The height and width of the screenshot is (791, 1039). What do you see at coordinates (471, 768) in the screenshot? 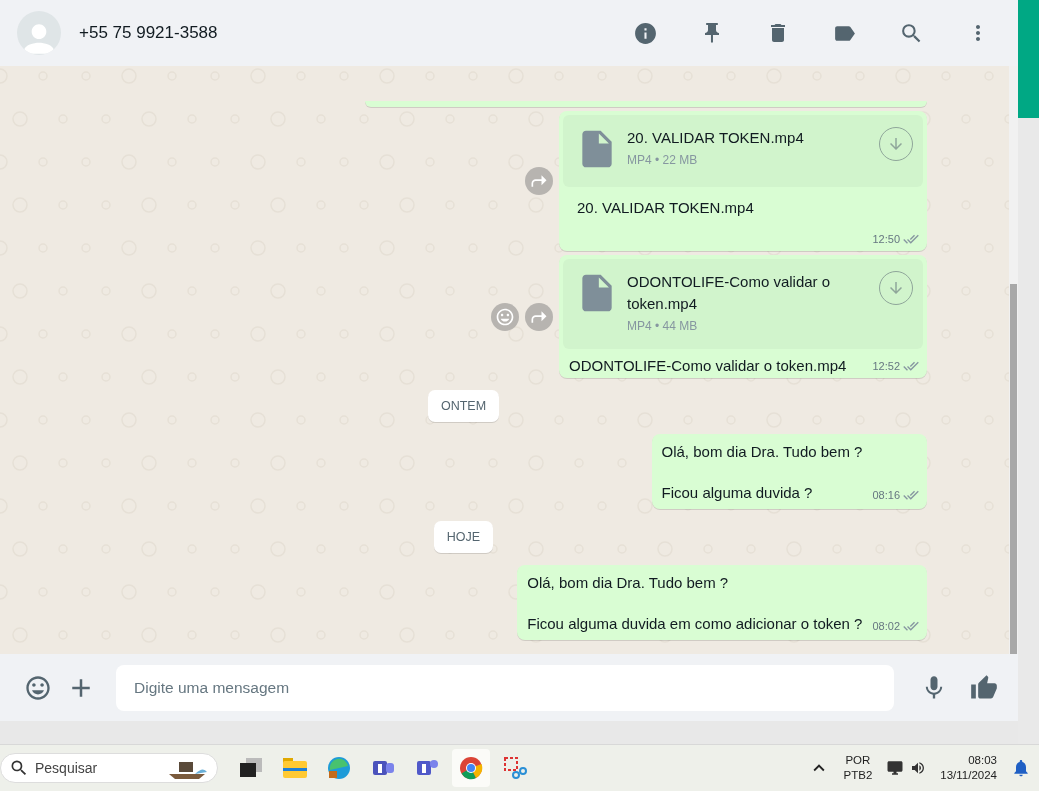
I see `chrome-browser-icon` at bounding box center [471, 768].